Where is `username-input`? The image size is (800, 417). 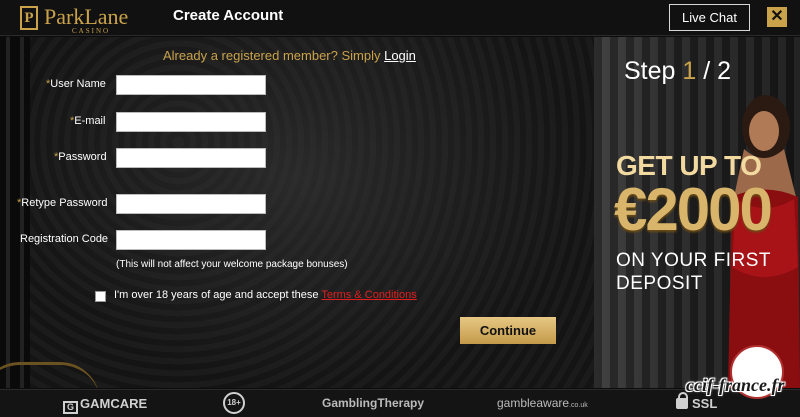
username-input is located at coordinates (191, 85).